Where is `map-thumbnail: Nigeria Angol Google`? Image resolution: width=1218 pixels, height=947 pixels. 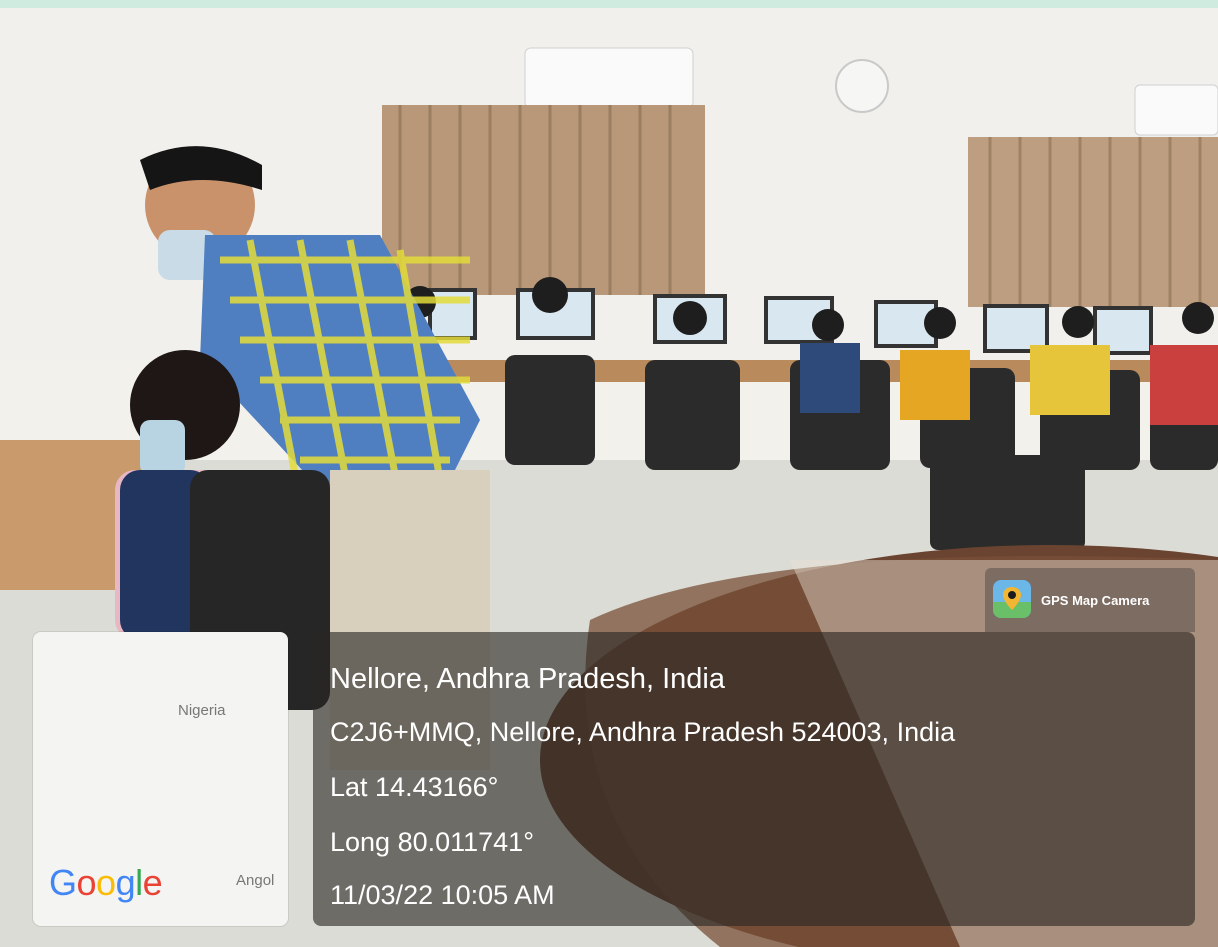 map-thumbnail: Nigeria Angol Google is located at coordinates (160, 779).